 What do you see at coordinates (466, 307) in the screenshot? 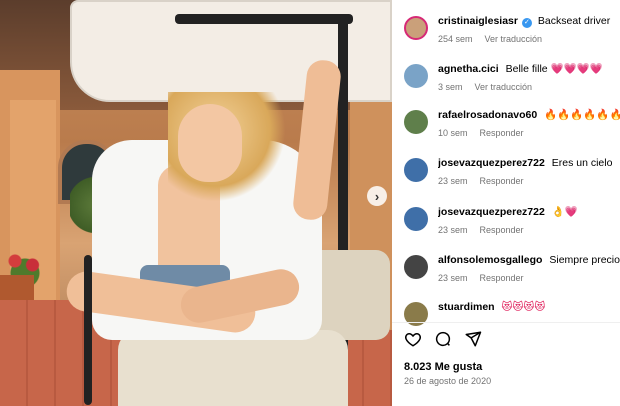
I see `comment-username: stuardimen` at bounding box center [466, 307].